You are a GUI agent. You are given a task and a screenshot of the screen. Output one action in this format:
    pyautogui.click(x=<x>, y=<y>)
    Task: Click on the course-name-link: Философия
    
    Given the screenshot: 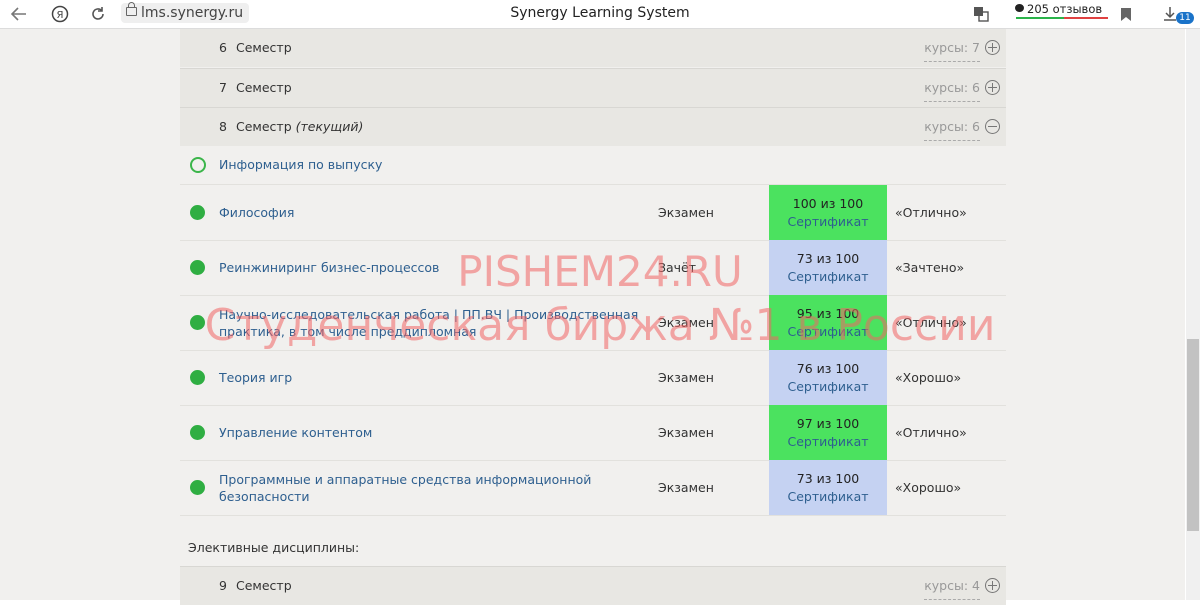 What is the action you would take?
    pyautogui.click(x=439, y=212)
    